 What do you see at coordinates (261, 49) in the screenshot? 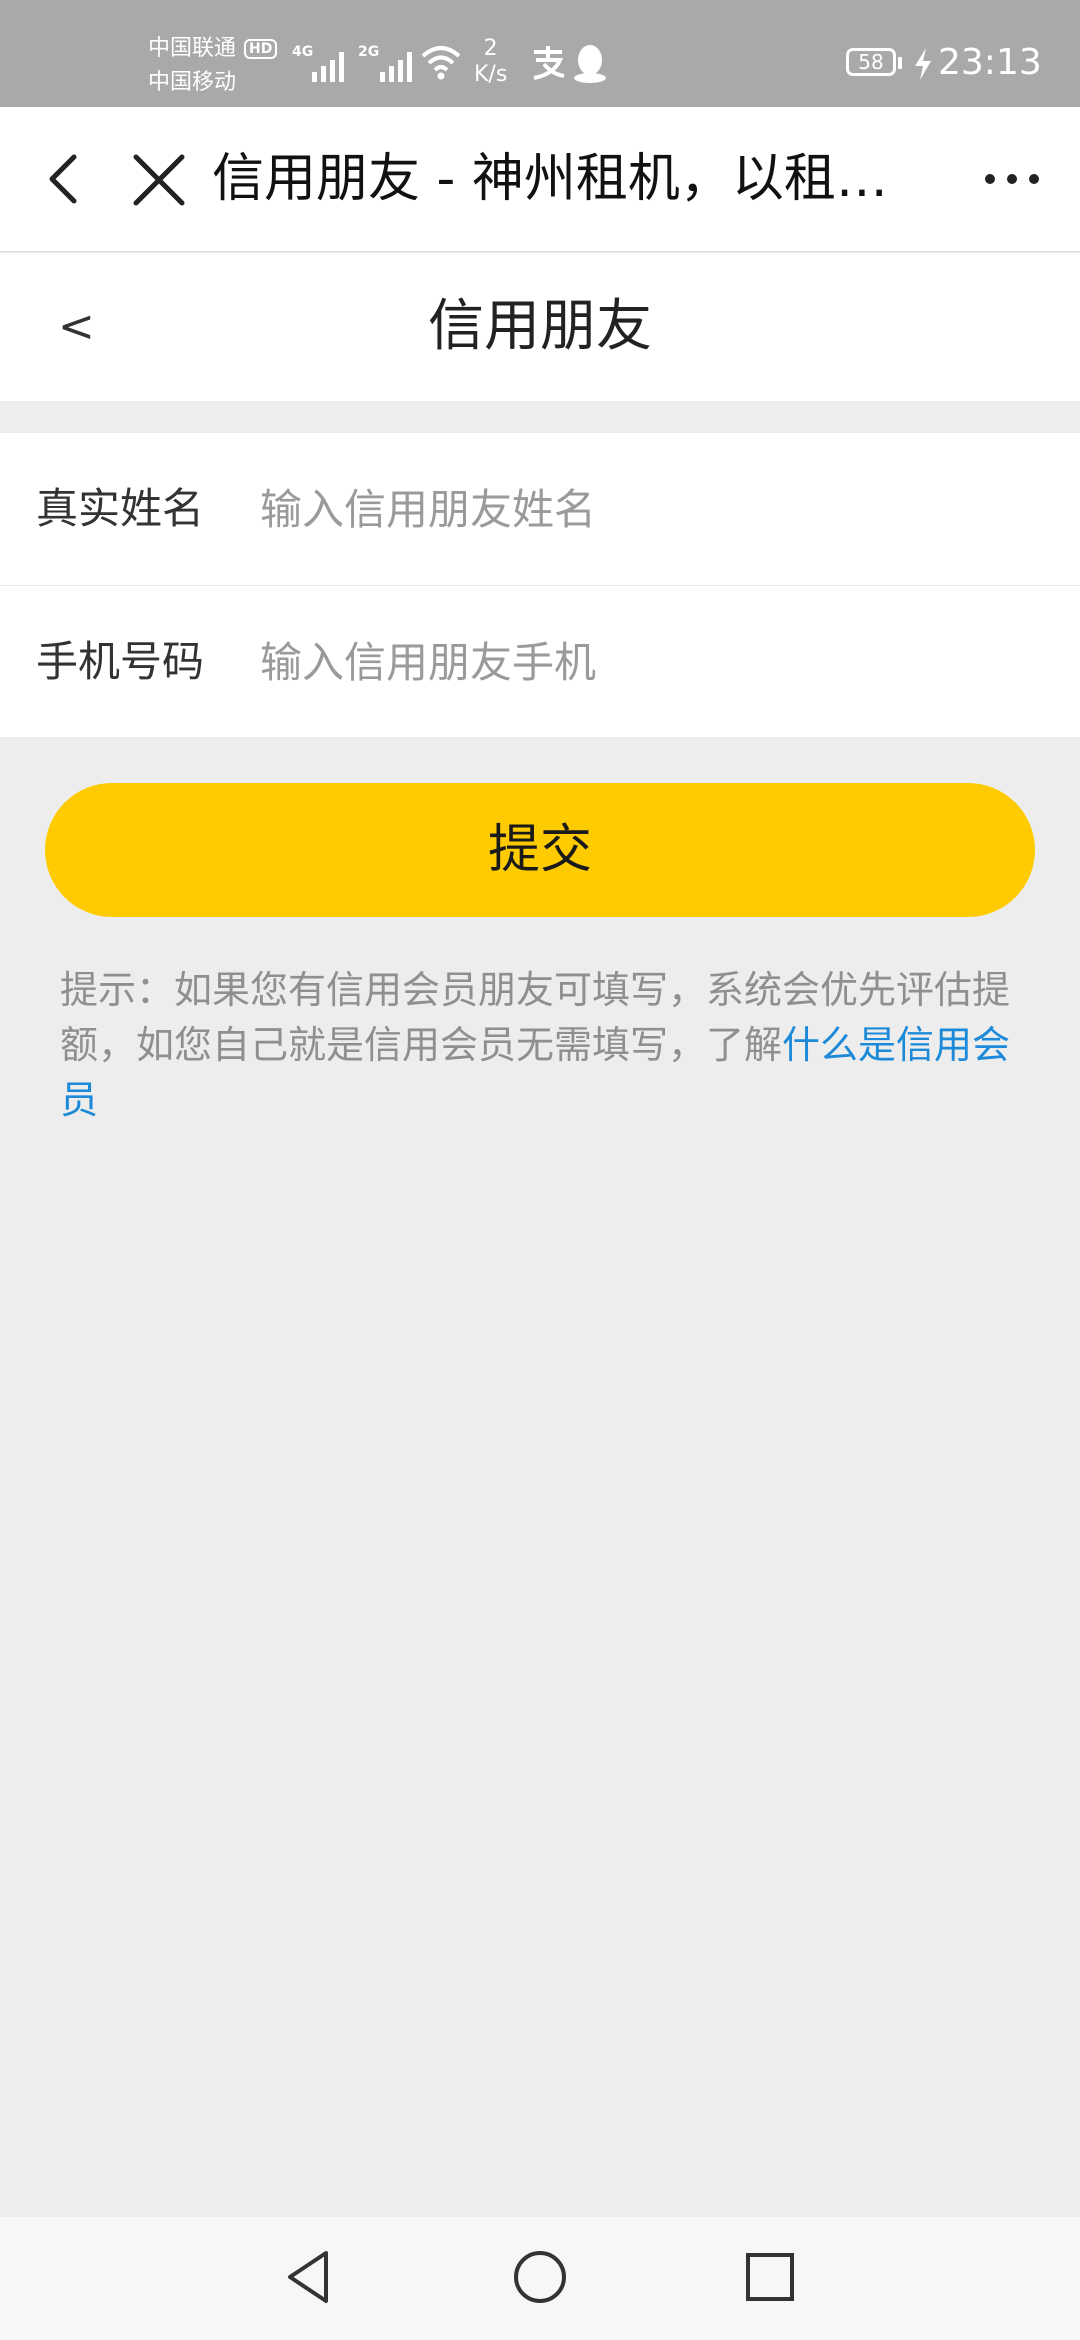
I see `hd-badge: HD` at bounding box center [261, 49].